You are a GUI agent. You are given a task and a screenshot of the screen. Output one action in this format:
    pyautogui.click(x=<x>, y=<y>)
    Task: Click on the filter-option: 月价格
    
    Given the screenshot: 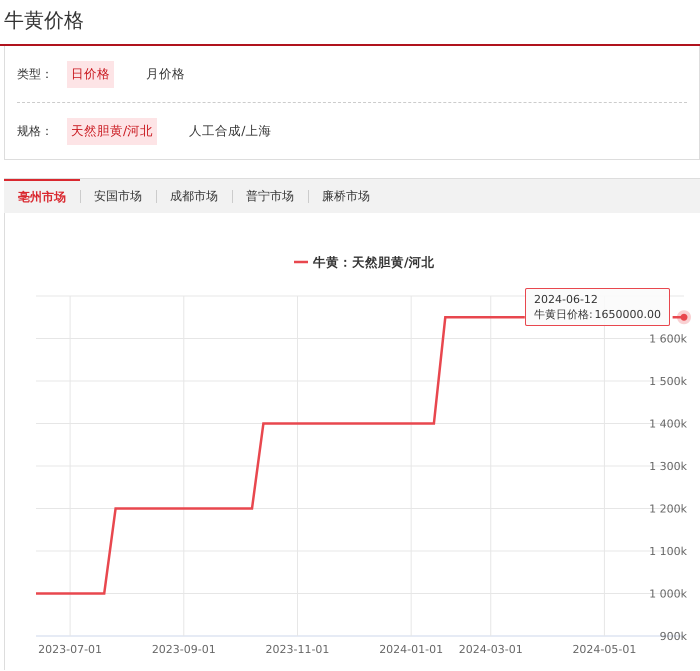 What is the action you would take?
    pyautogui.click(x=165, y=74)
    